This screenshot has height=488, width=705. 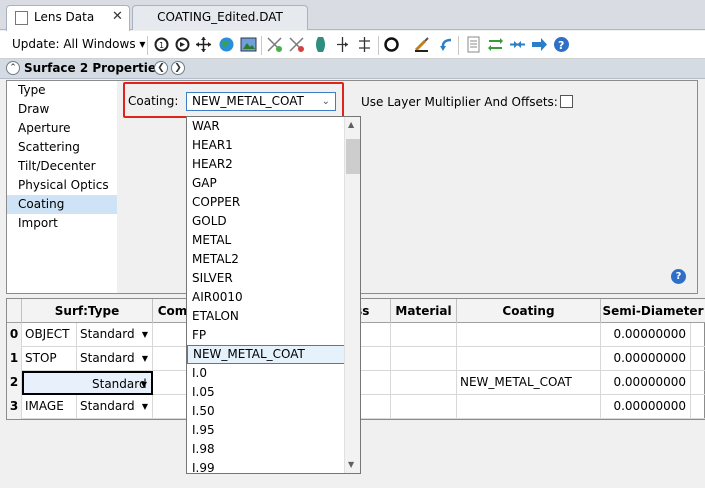 What do you see at coordinates (473, 44) in the screenshot?
I see `document-list-icon` at bounding box center [473, 44].